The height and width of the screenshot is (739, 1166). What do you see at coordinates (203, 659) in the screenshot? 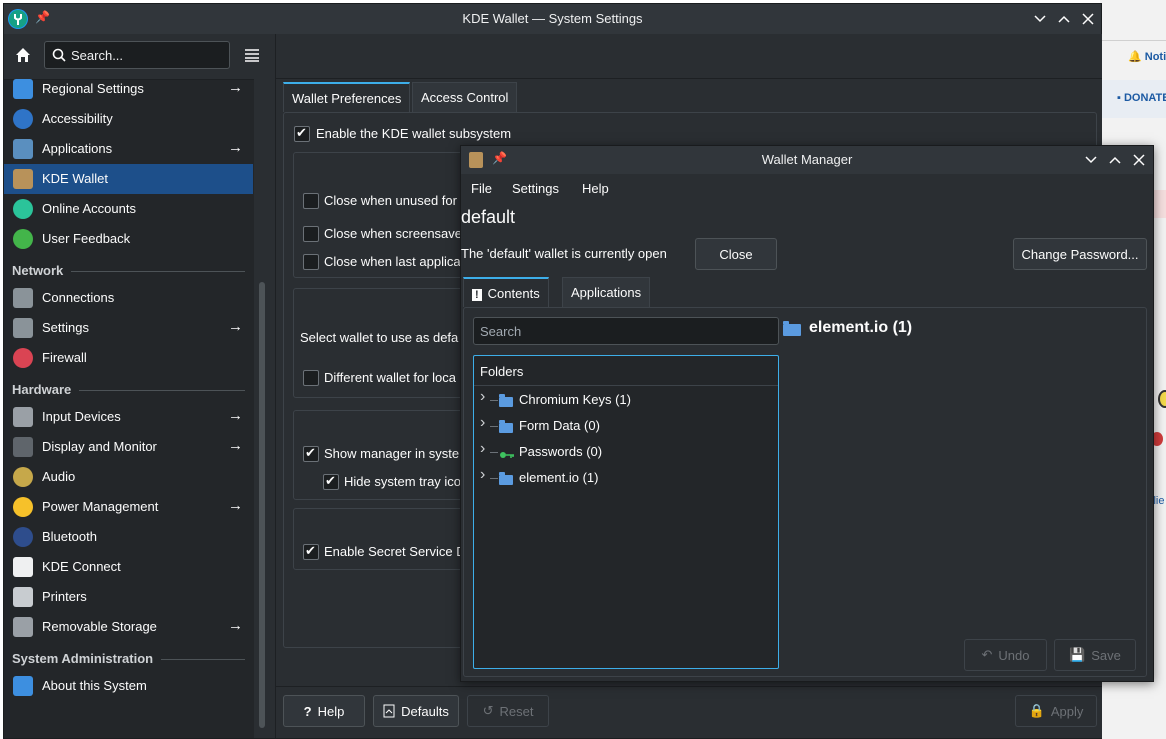
I see `sidebar-section-rule` at bounding box center [203, 659].